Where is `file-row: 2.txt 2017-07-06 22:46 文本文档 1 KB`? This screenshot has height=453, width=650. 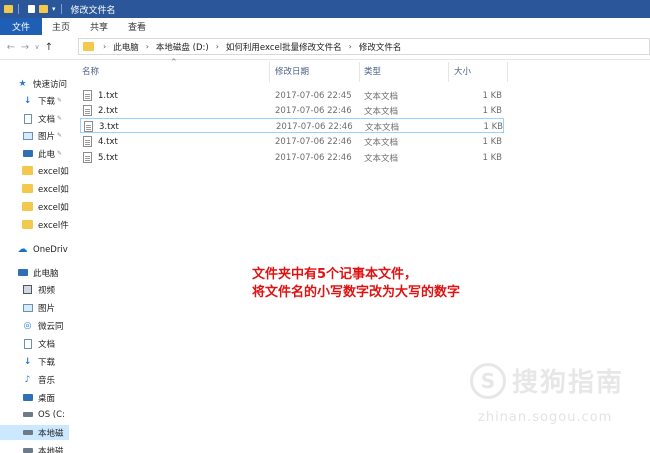
file-row: 2.txt 2017-07-06 22:46 文本文档 1 KB is located at coordinates (292, 110).